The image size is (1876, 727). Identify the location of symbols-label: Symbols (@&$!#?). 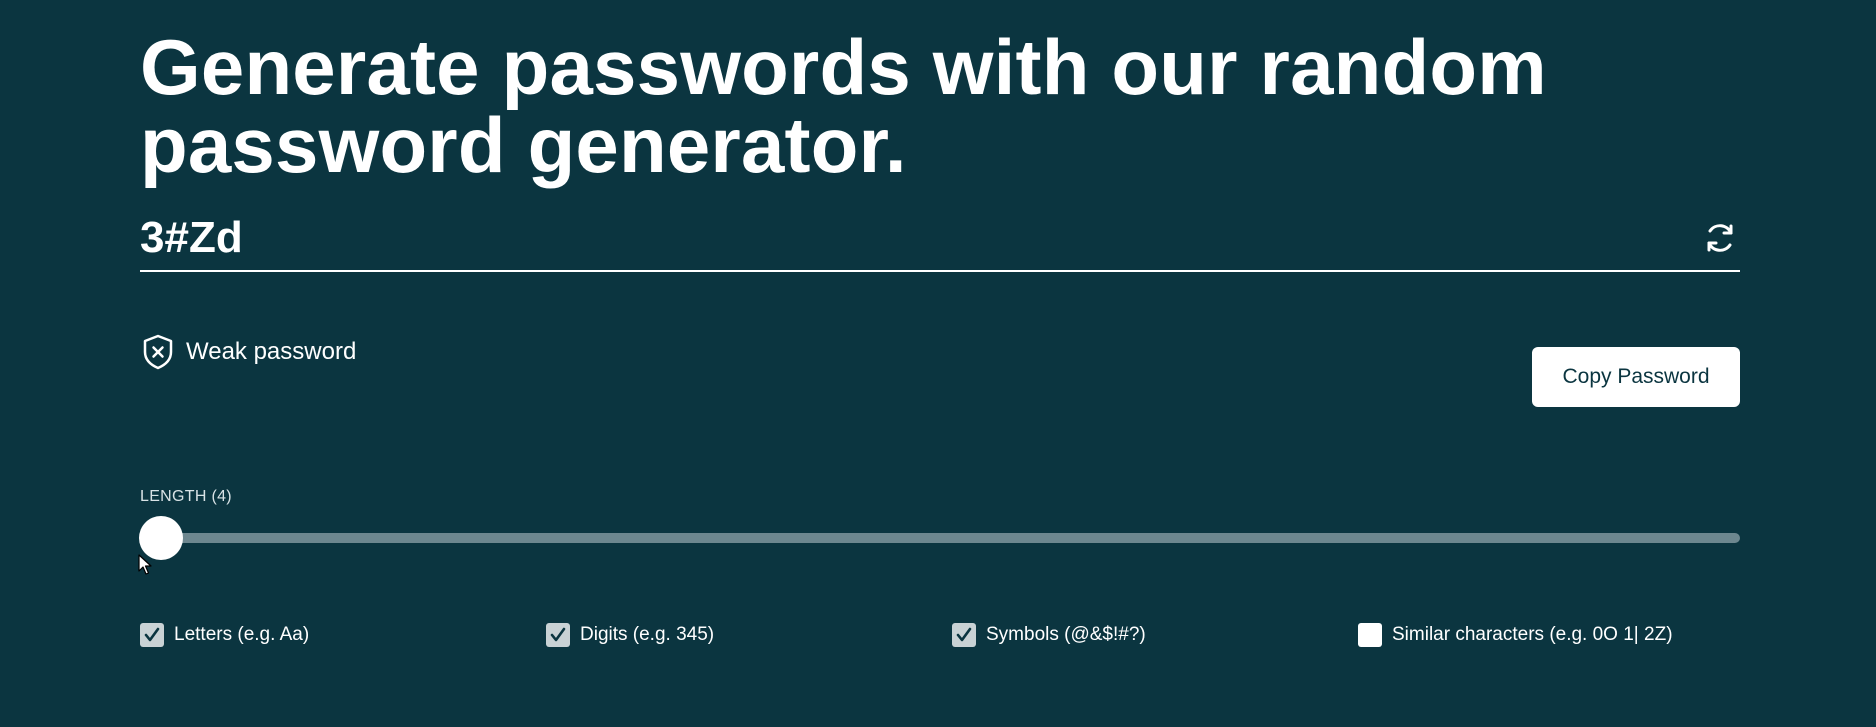
(1066, 634).